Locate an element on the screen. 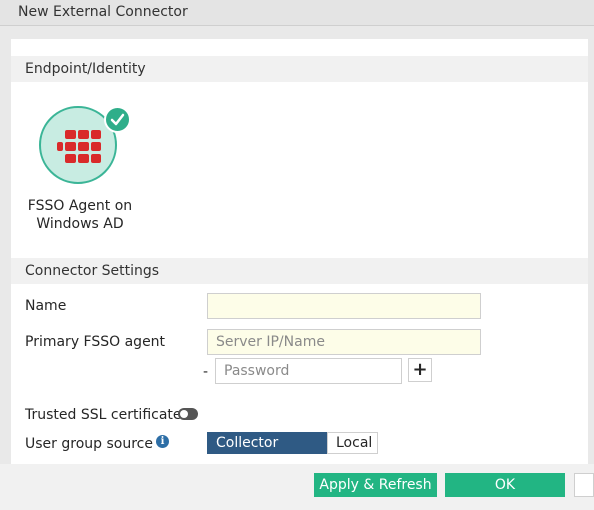 The height and width of the screenshot is (510, 594). connector-card-label: FSSO Agent on Windows AD is located at coordinates (80, 215).